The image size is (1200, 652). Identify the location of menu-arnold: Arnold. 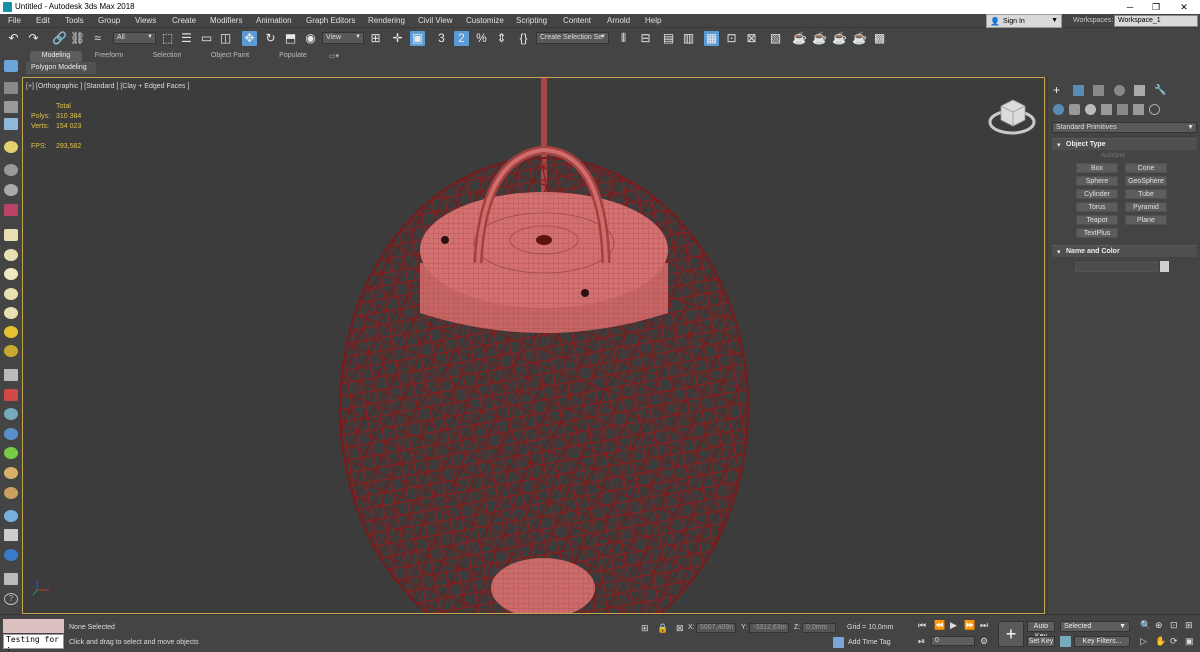
(618, 20).